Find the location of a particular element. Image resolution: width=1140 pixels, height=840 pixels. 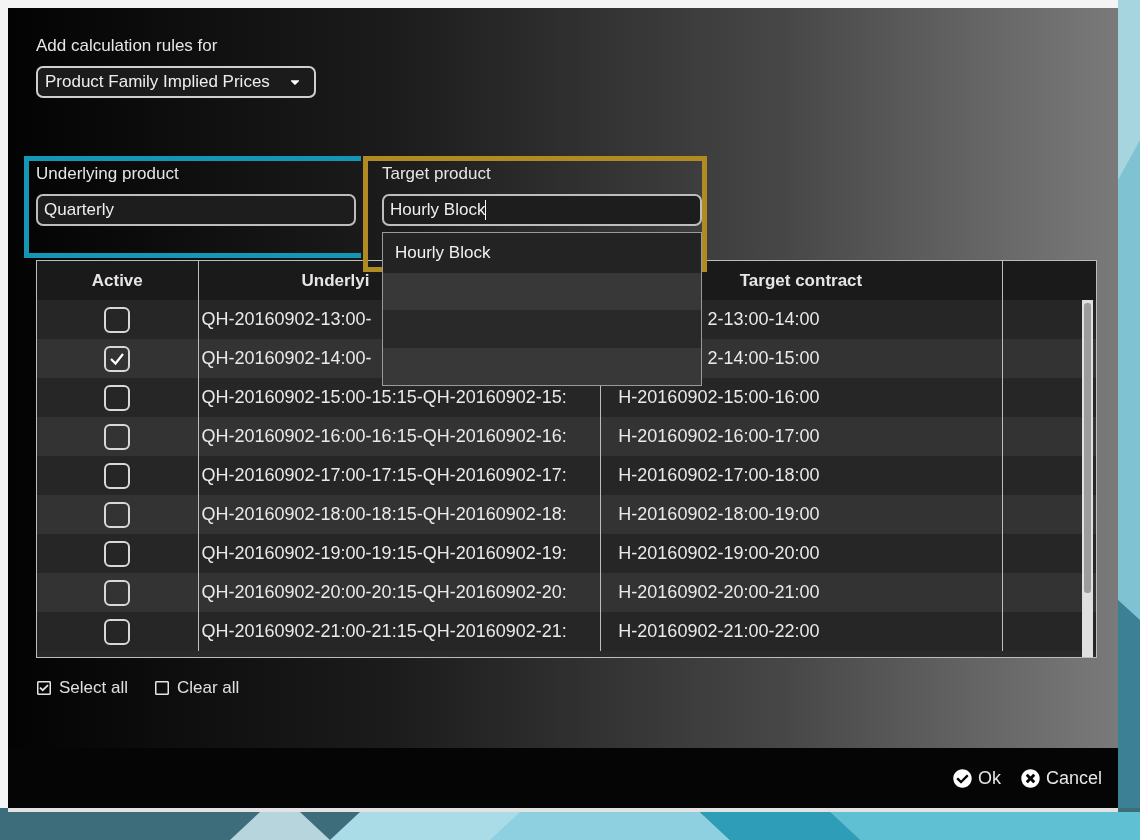

rule-type-dropdown: Product Family Implied Prices is located at coordinates (176, 82).